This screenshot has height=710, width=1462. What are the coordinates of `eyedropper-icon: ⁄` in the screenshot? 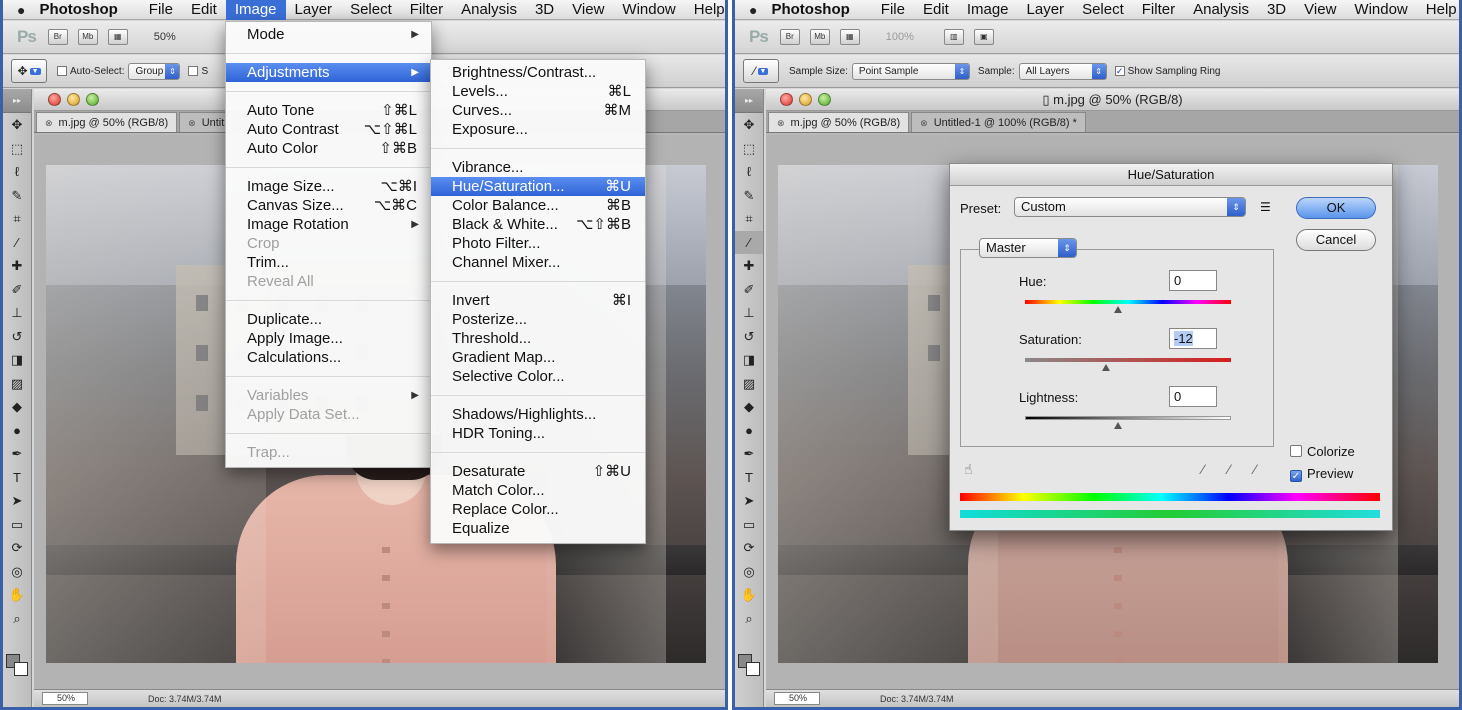 It's located at (1203, 469).